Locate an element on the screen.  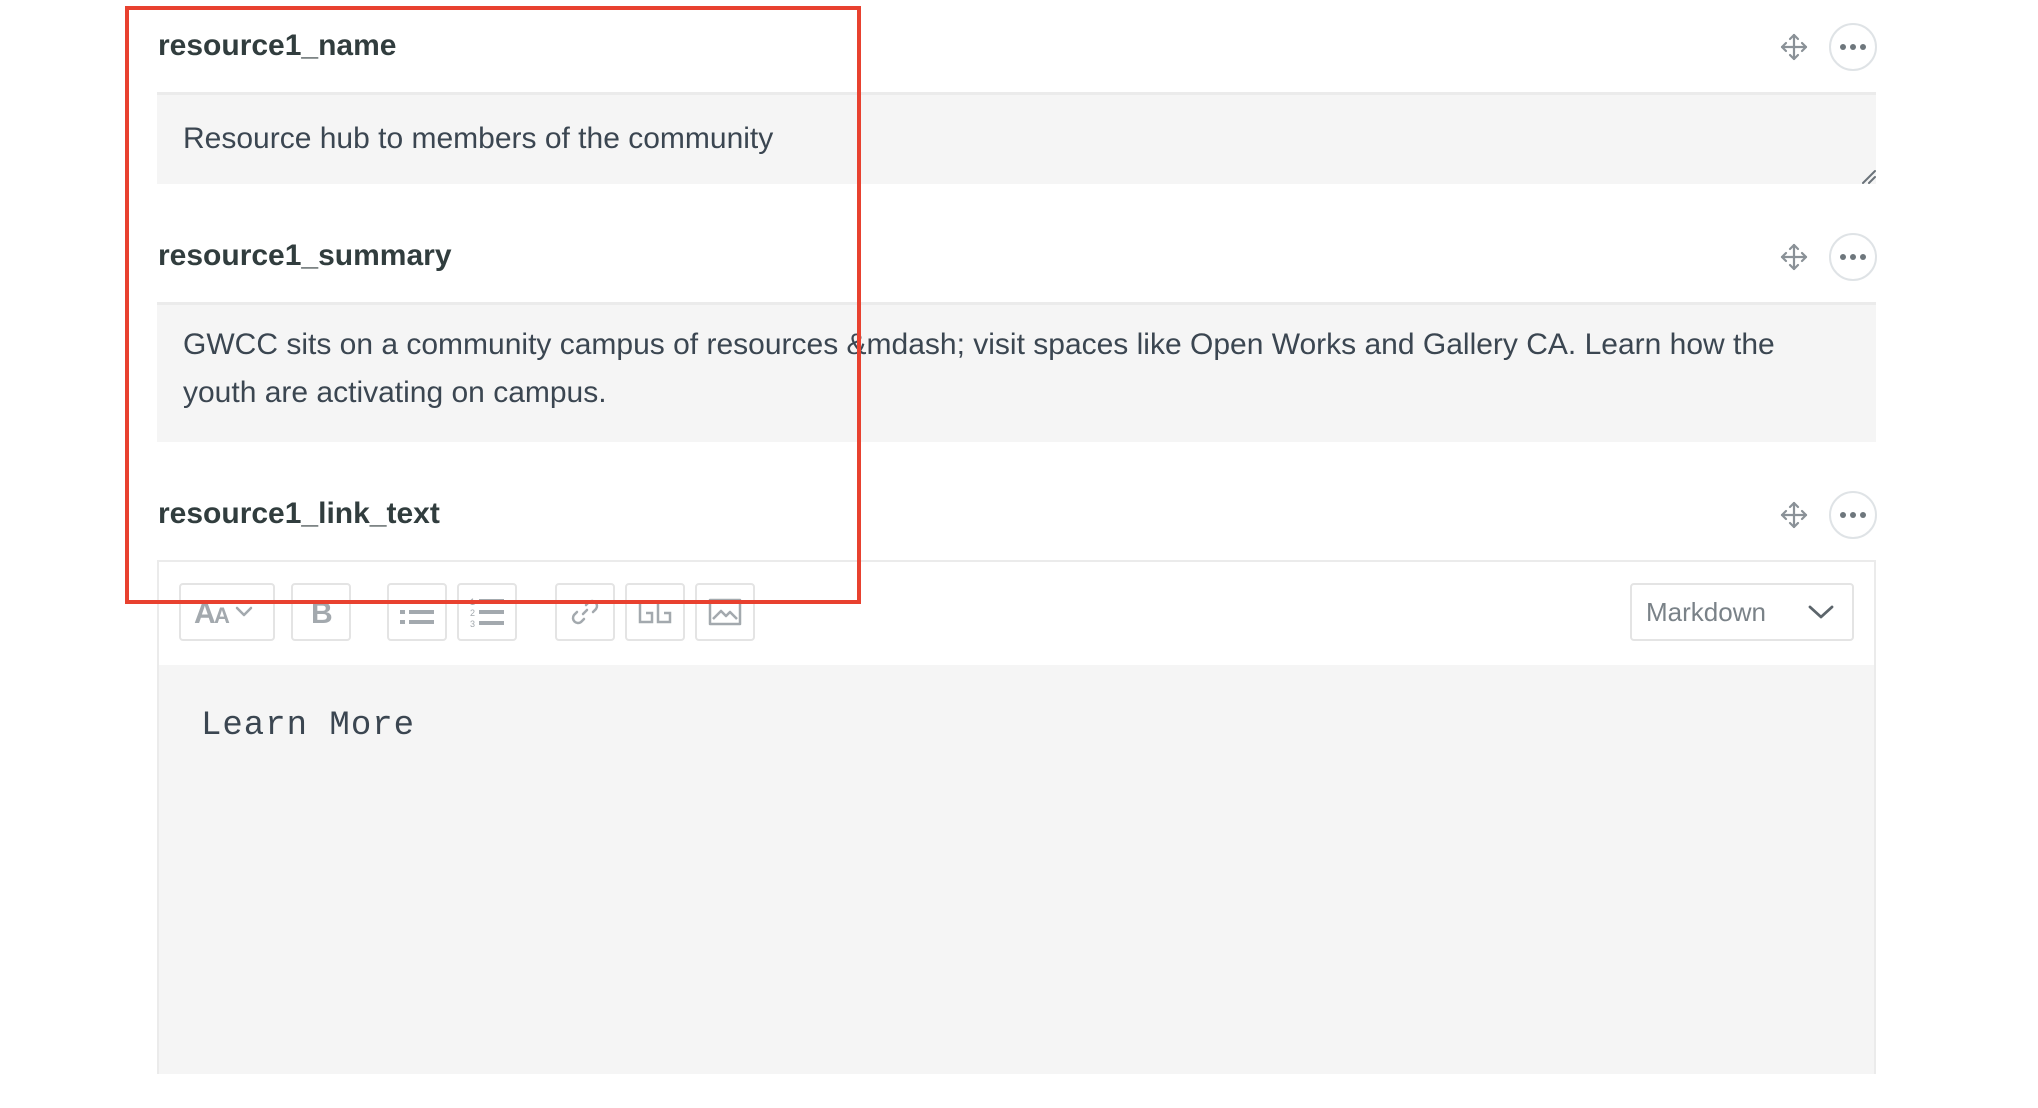
image-icon is located at coordinates (725, 612).